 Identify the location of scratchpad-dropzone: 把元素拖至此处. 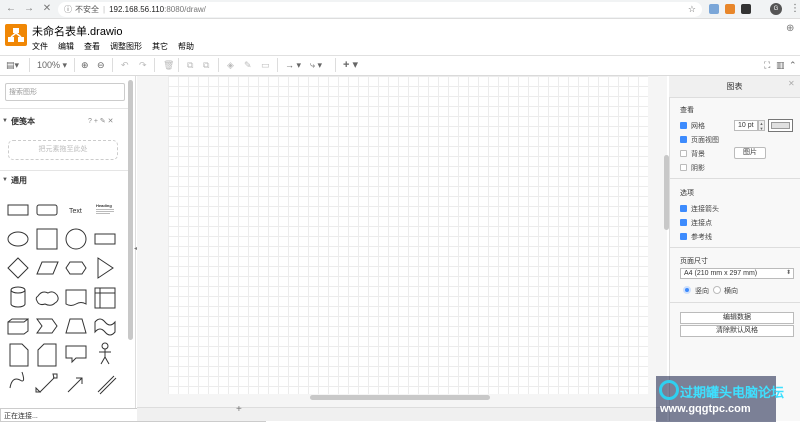
(63, 150).